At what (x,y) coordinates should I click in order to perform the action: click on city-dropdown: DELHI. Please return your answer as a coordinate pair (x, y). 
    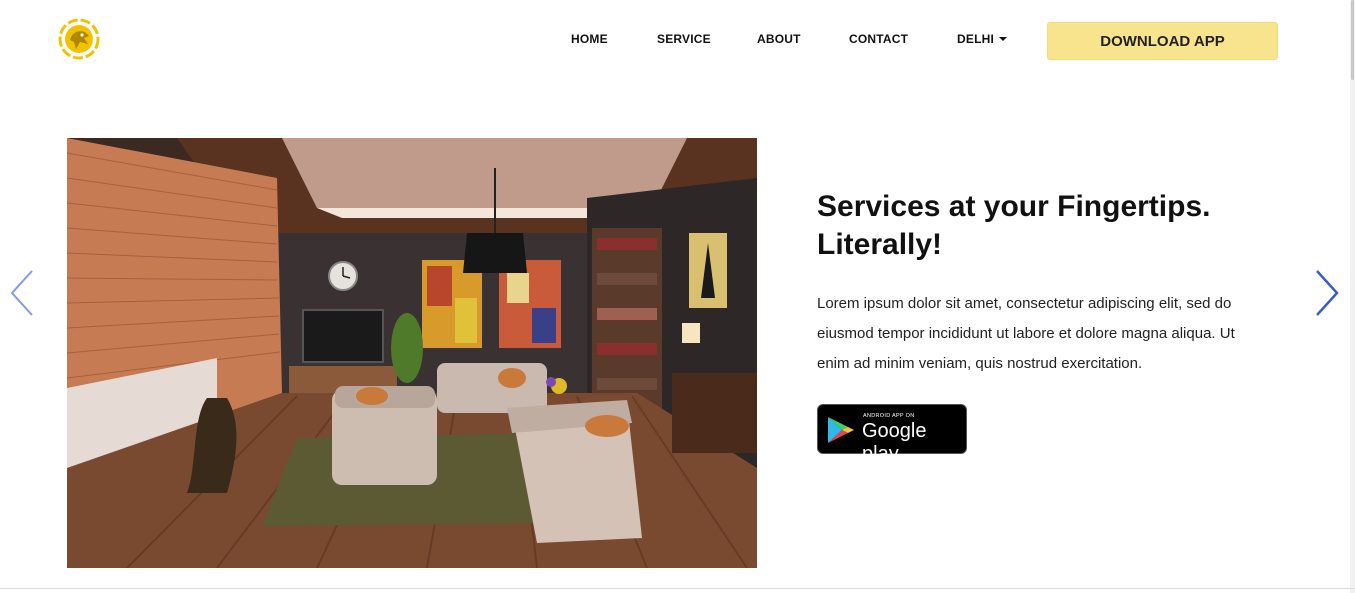
    Looking at the image, I should click on (982, 39).